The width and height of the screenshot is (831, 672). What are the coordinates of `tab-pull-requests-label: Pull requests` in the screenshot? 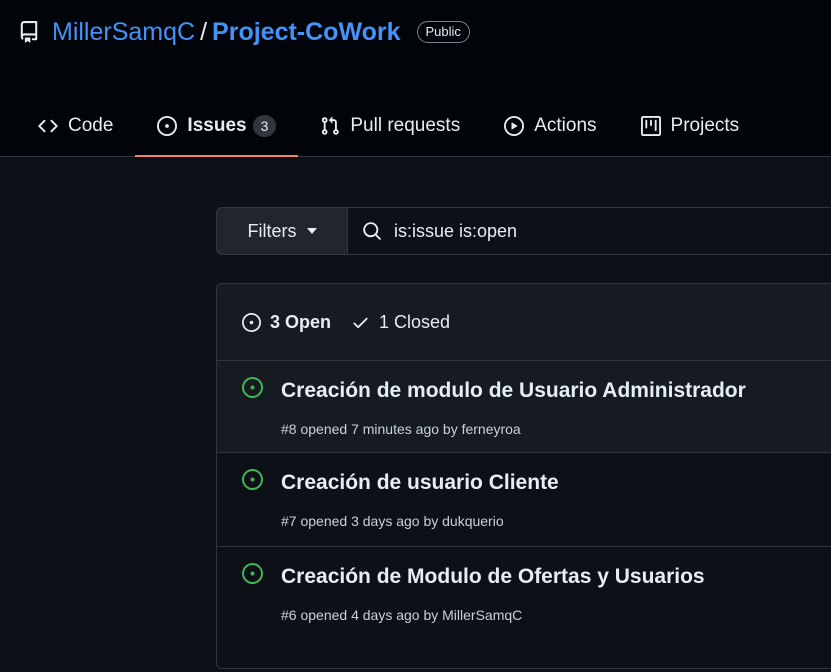 It's located at (405, 125).